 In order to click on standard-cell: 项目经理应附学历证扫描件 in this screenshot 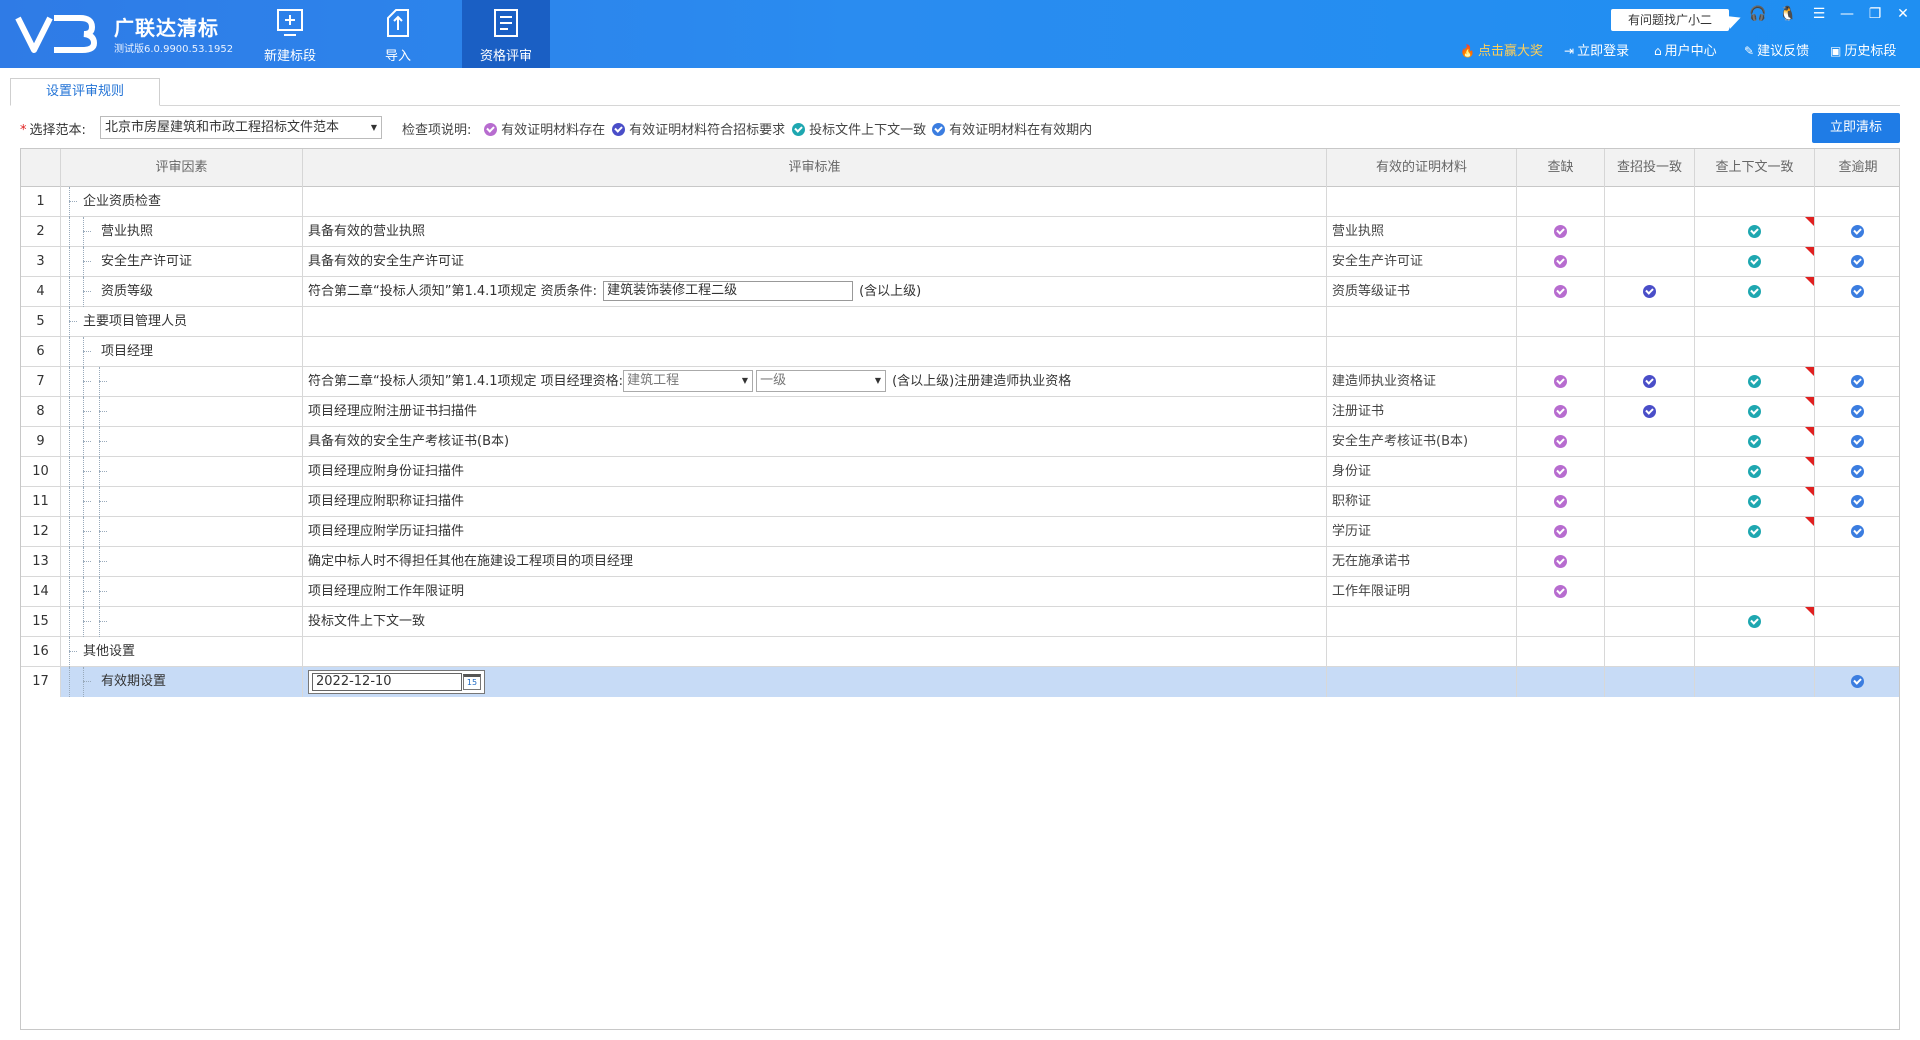, I will do `click(815, 532)`.